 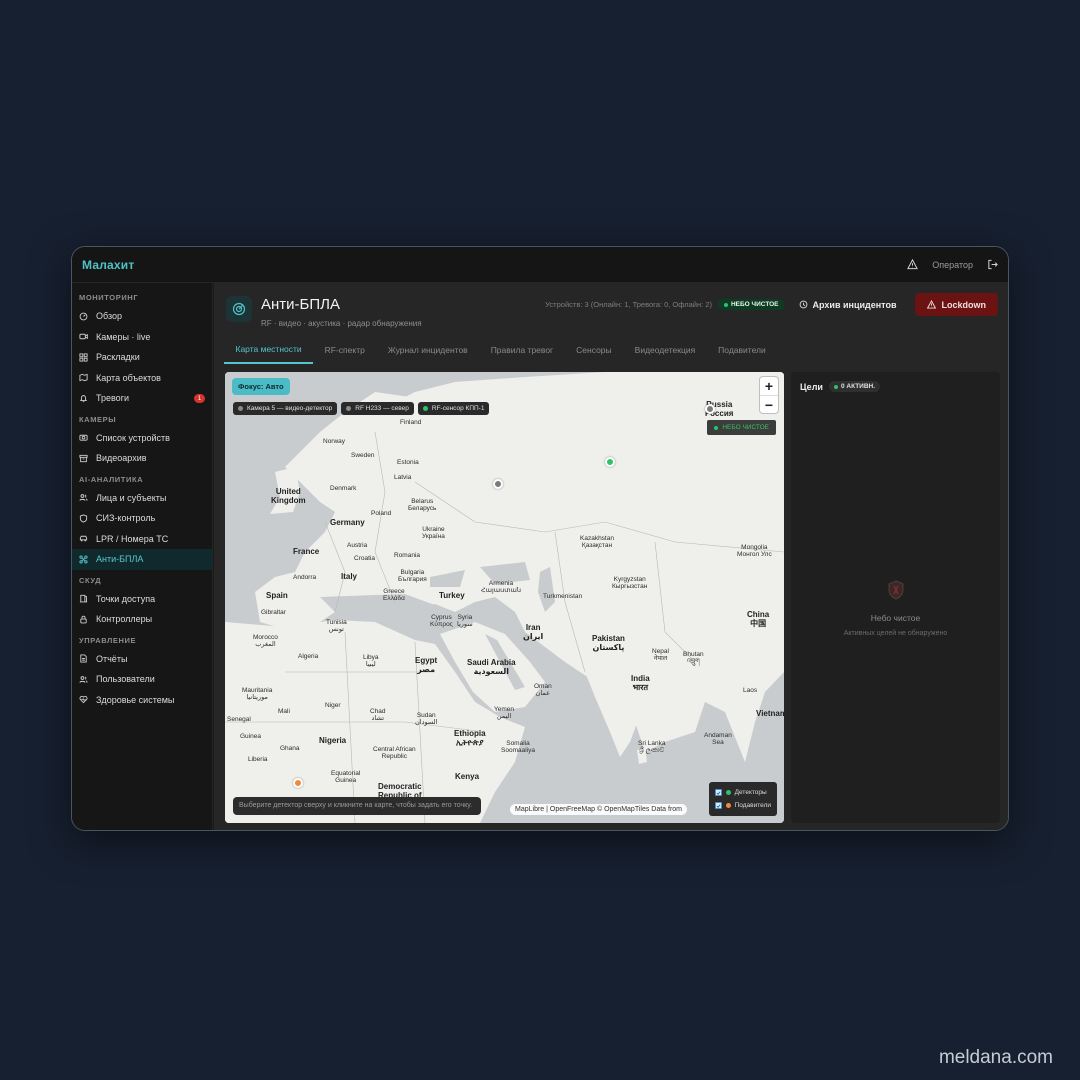 What do you see at coordinates (112, 658) in the screenshot?
I see `sidebar-item-label: Отчёты` at bounding box center [112, 658].